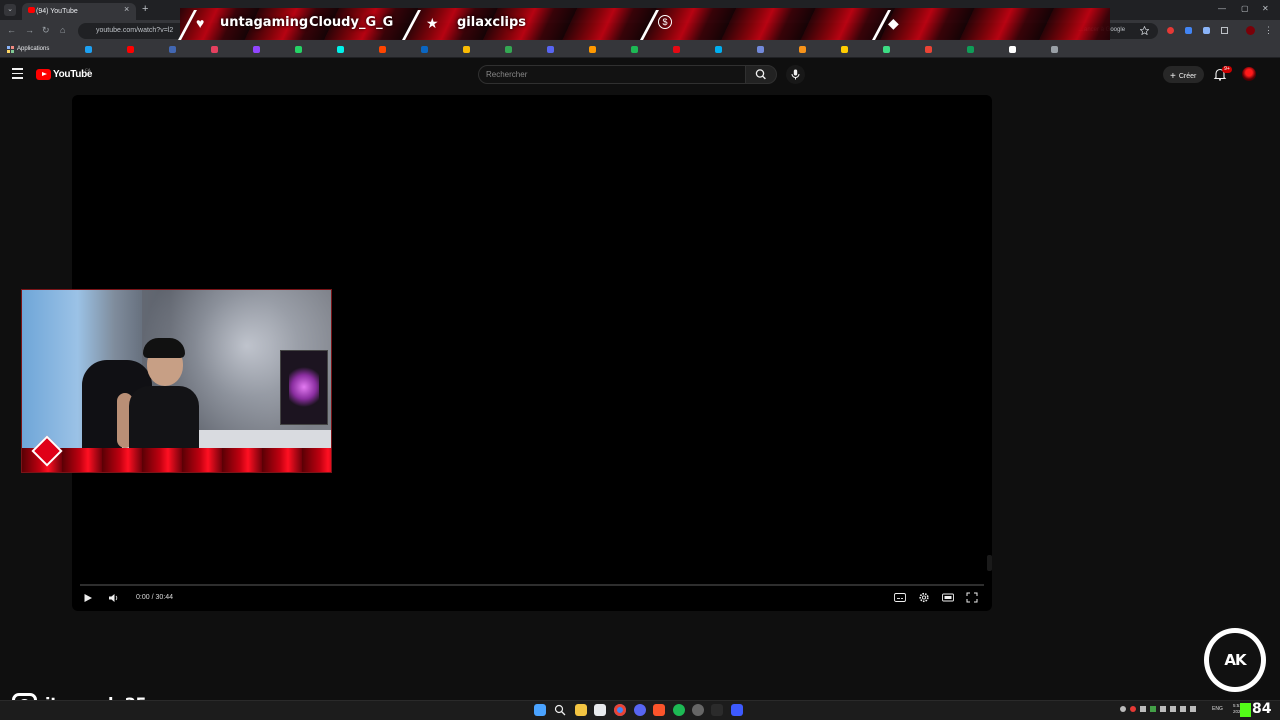 The height and width of the screenshot is (720, 1280). What do you see at coordinates (200, 23) in the screenshot?
I see `heart-icon: ♥` at bounding box center [200, 23].